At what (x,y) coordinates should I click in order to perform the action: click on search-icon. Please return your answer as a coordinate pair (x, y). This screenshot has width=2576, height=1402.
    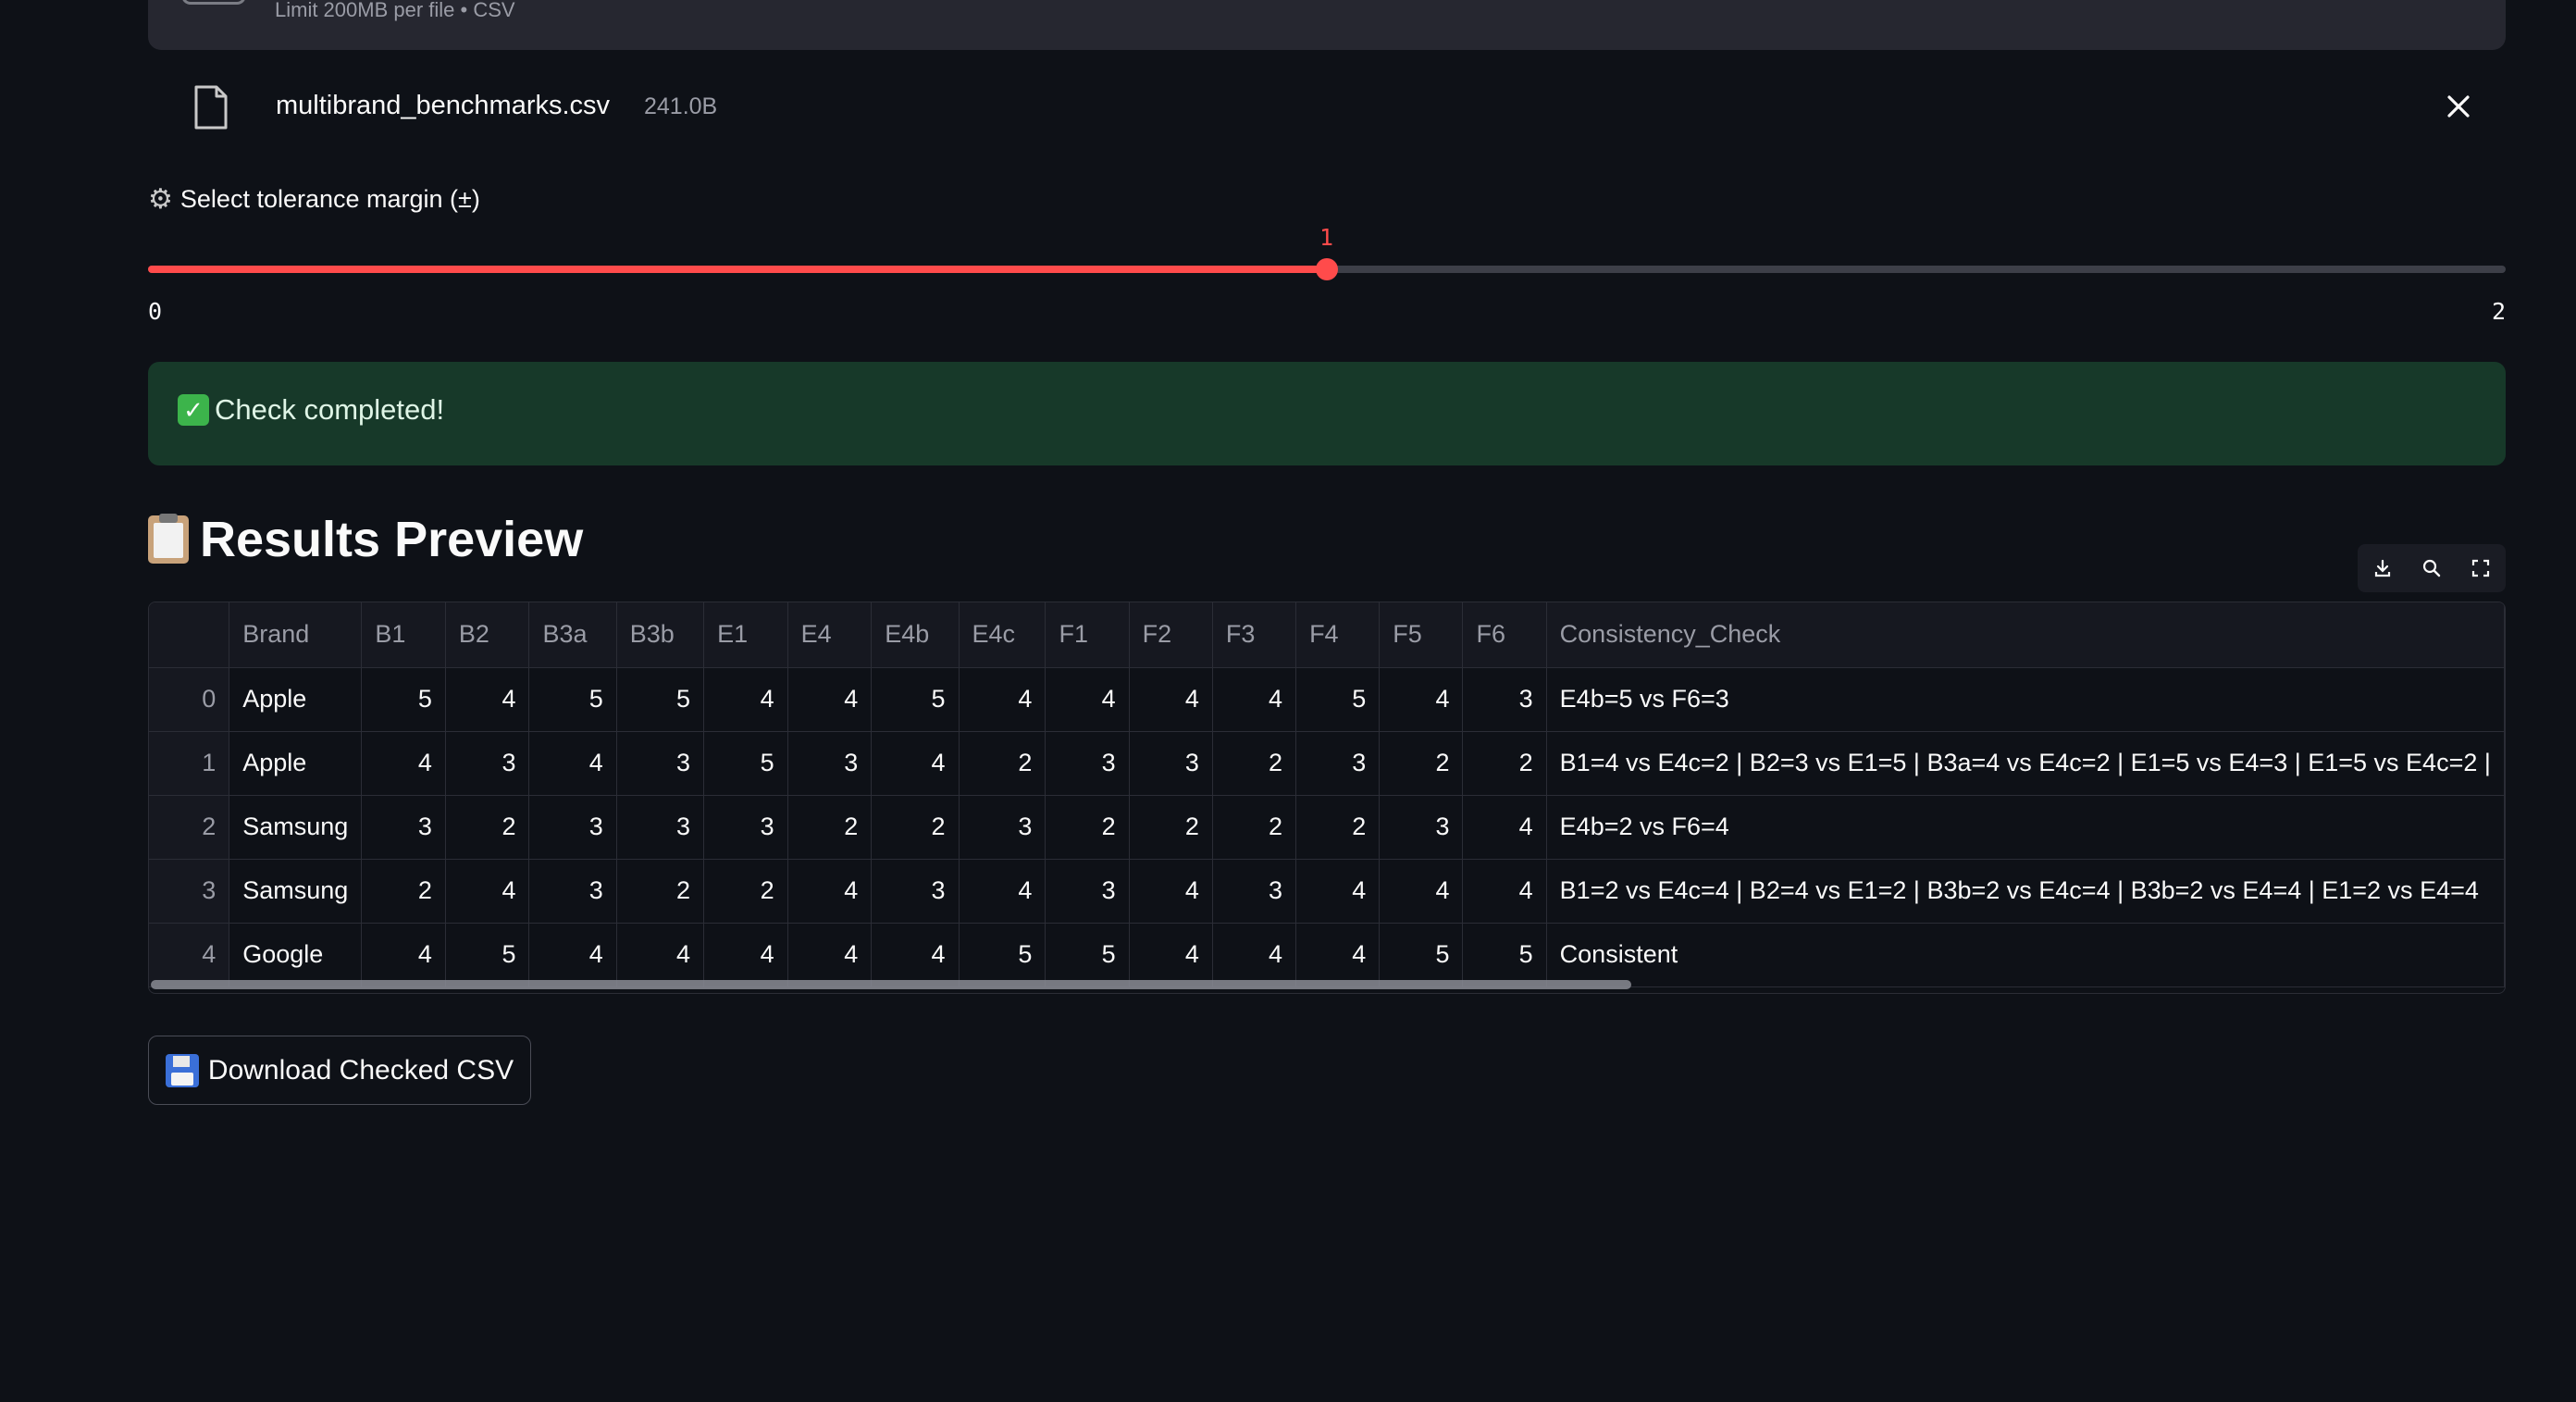
    Looking at the image, I should click on (2431, 568).